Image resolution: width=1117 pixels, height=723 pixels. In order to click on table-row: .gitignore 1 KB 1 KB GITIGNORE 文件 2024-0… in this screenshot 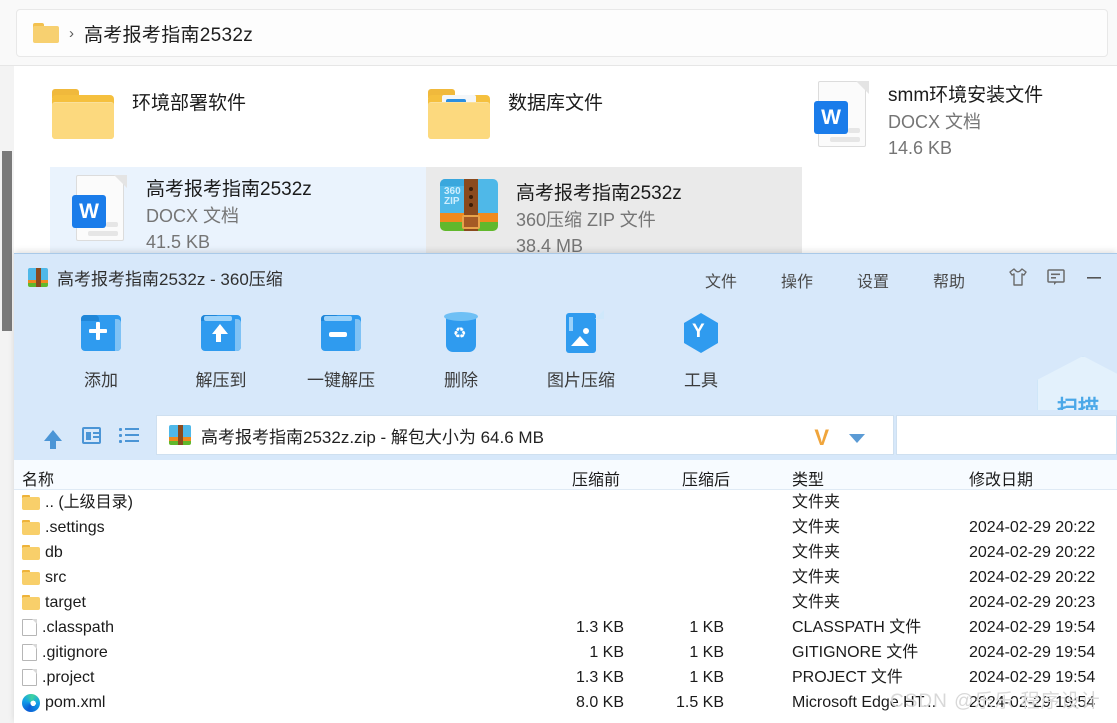, I will do `click(565, 652)`.